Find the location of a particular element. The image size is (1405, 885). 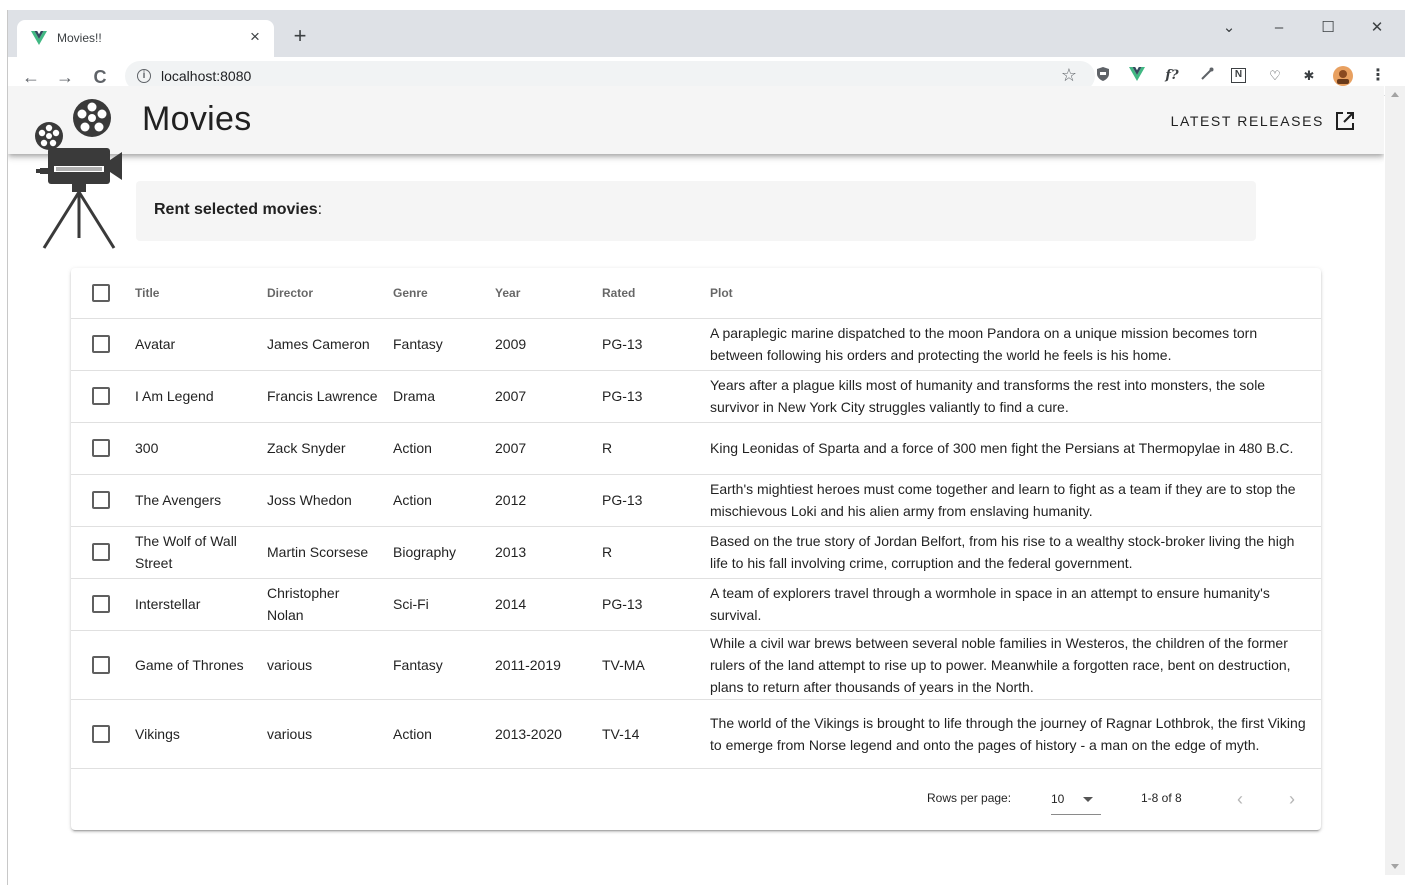

browser-tab: Movies!! × is located at coordinates (145, 38).